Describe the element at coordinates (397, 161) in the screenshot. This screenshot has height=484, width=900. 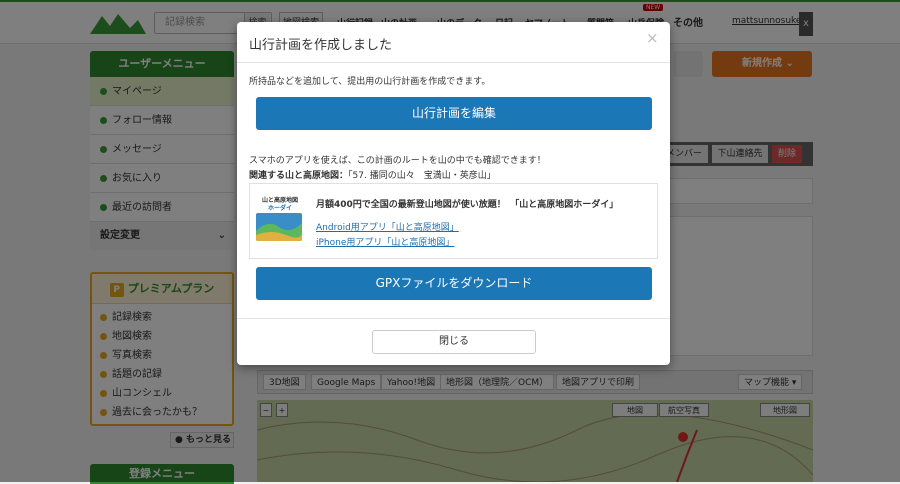
I see `app-note: スマホのアプリを使えば、この計画のルートを山の中でも確認できます！` at that location.